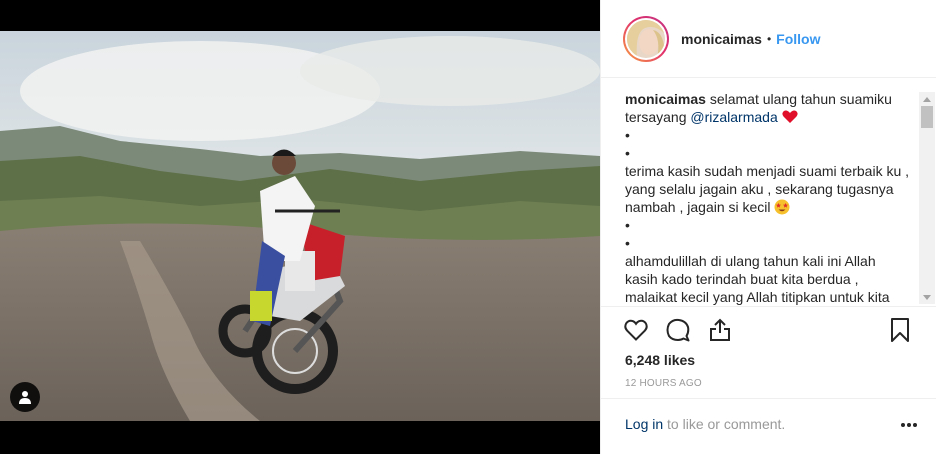  I want to click on bookmark-icon, so click(900, 330).